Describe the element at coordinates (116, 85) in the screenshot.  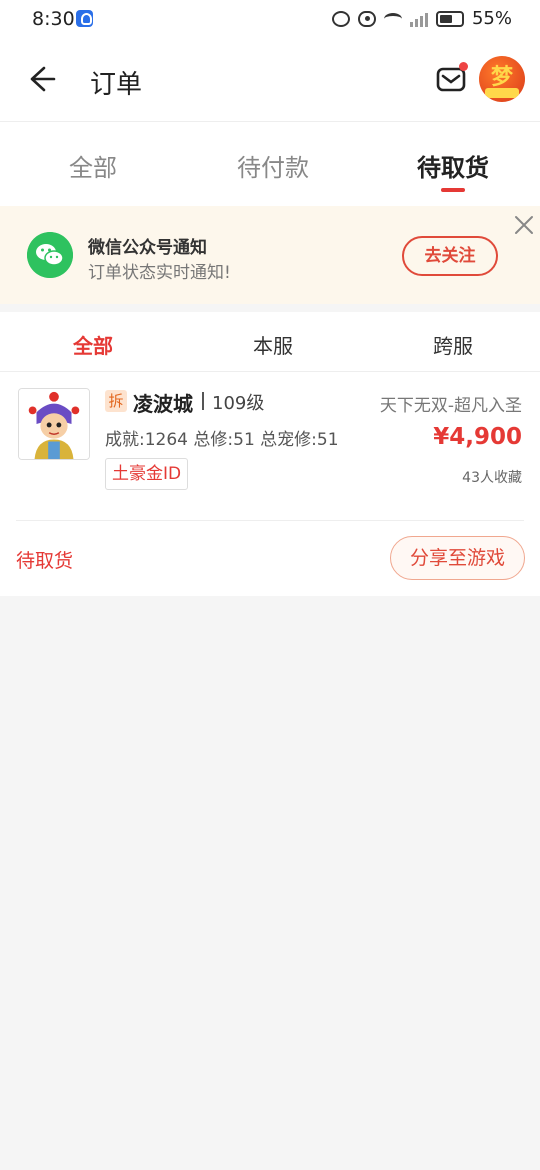
I see `page-title: 订单` at that location.